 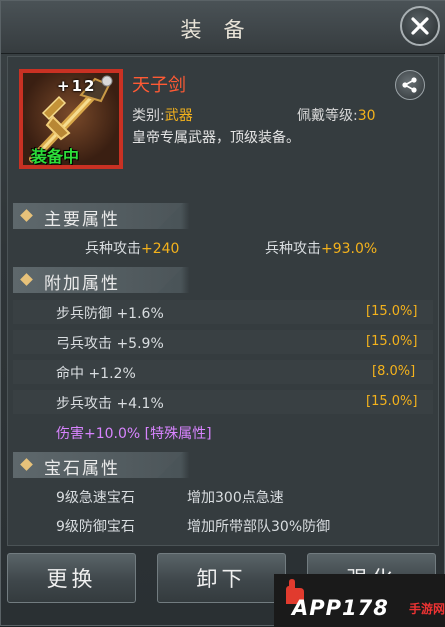 What do you see at coordinates (223, 216) in the screenshot?
I see `section-main-attributes: 主要属性` at bounding box center [223, 216].